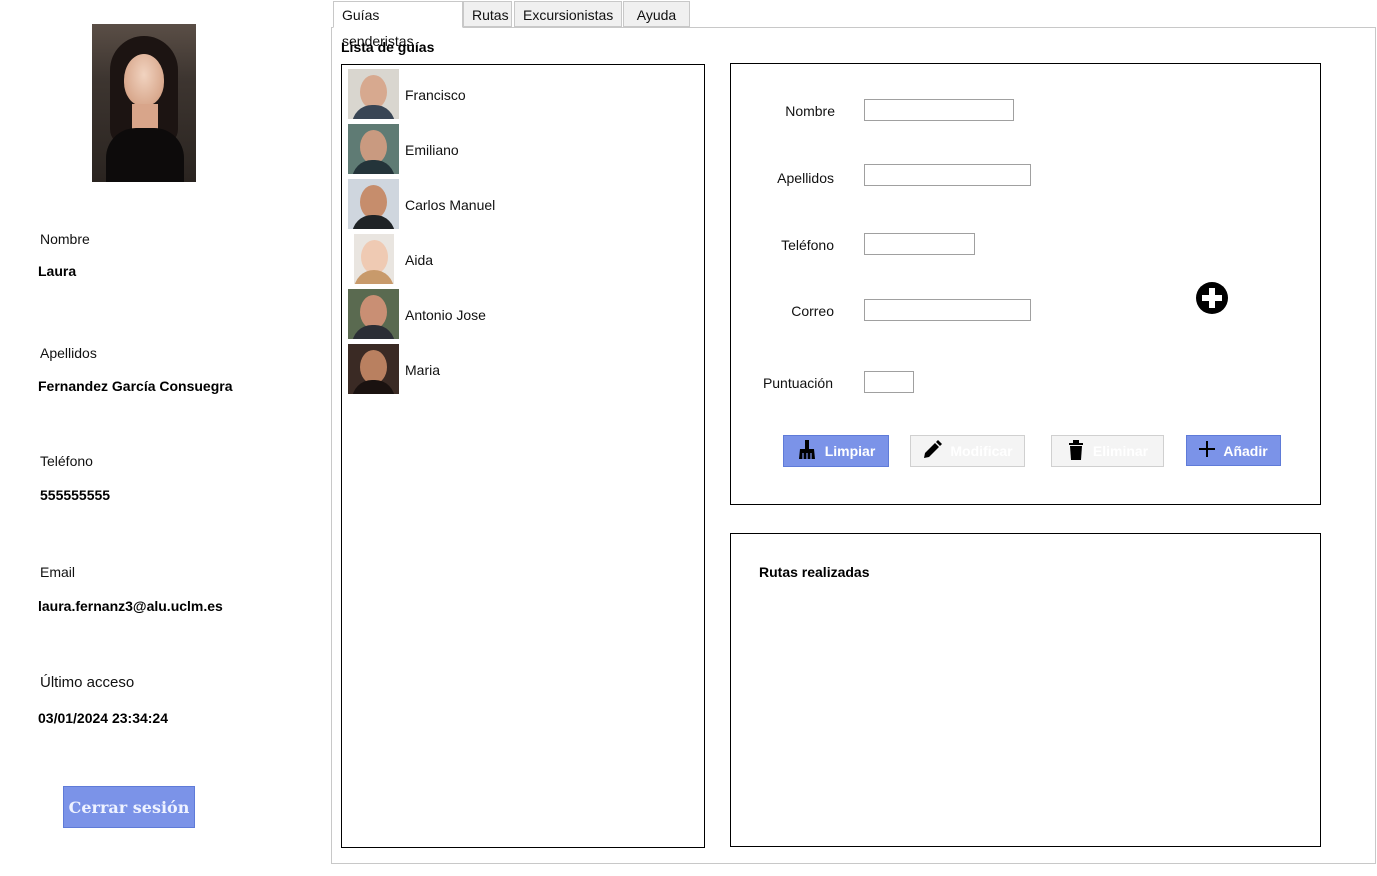 The image size is (1377, 876). Describe the element at coordinates (947, 175) in the screenshot. I see `apellidos-field` at that location.